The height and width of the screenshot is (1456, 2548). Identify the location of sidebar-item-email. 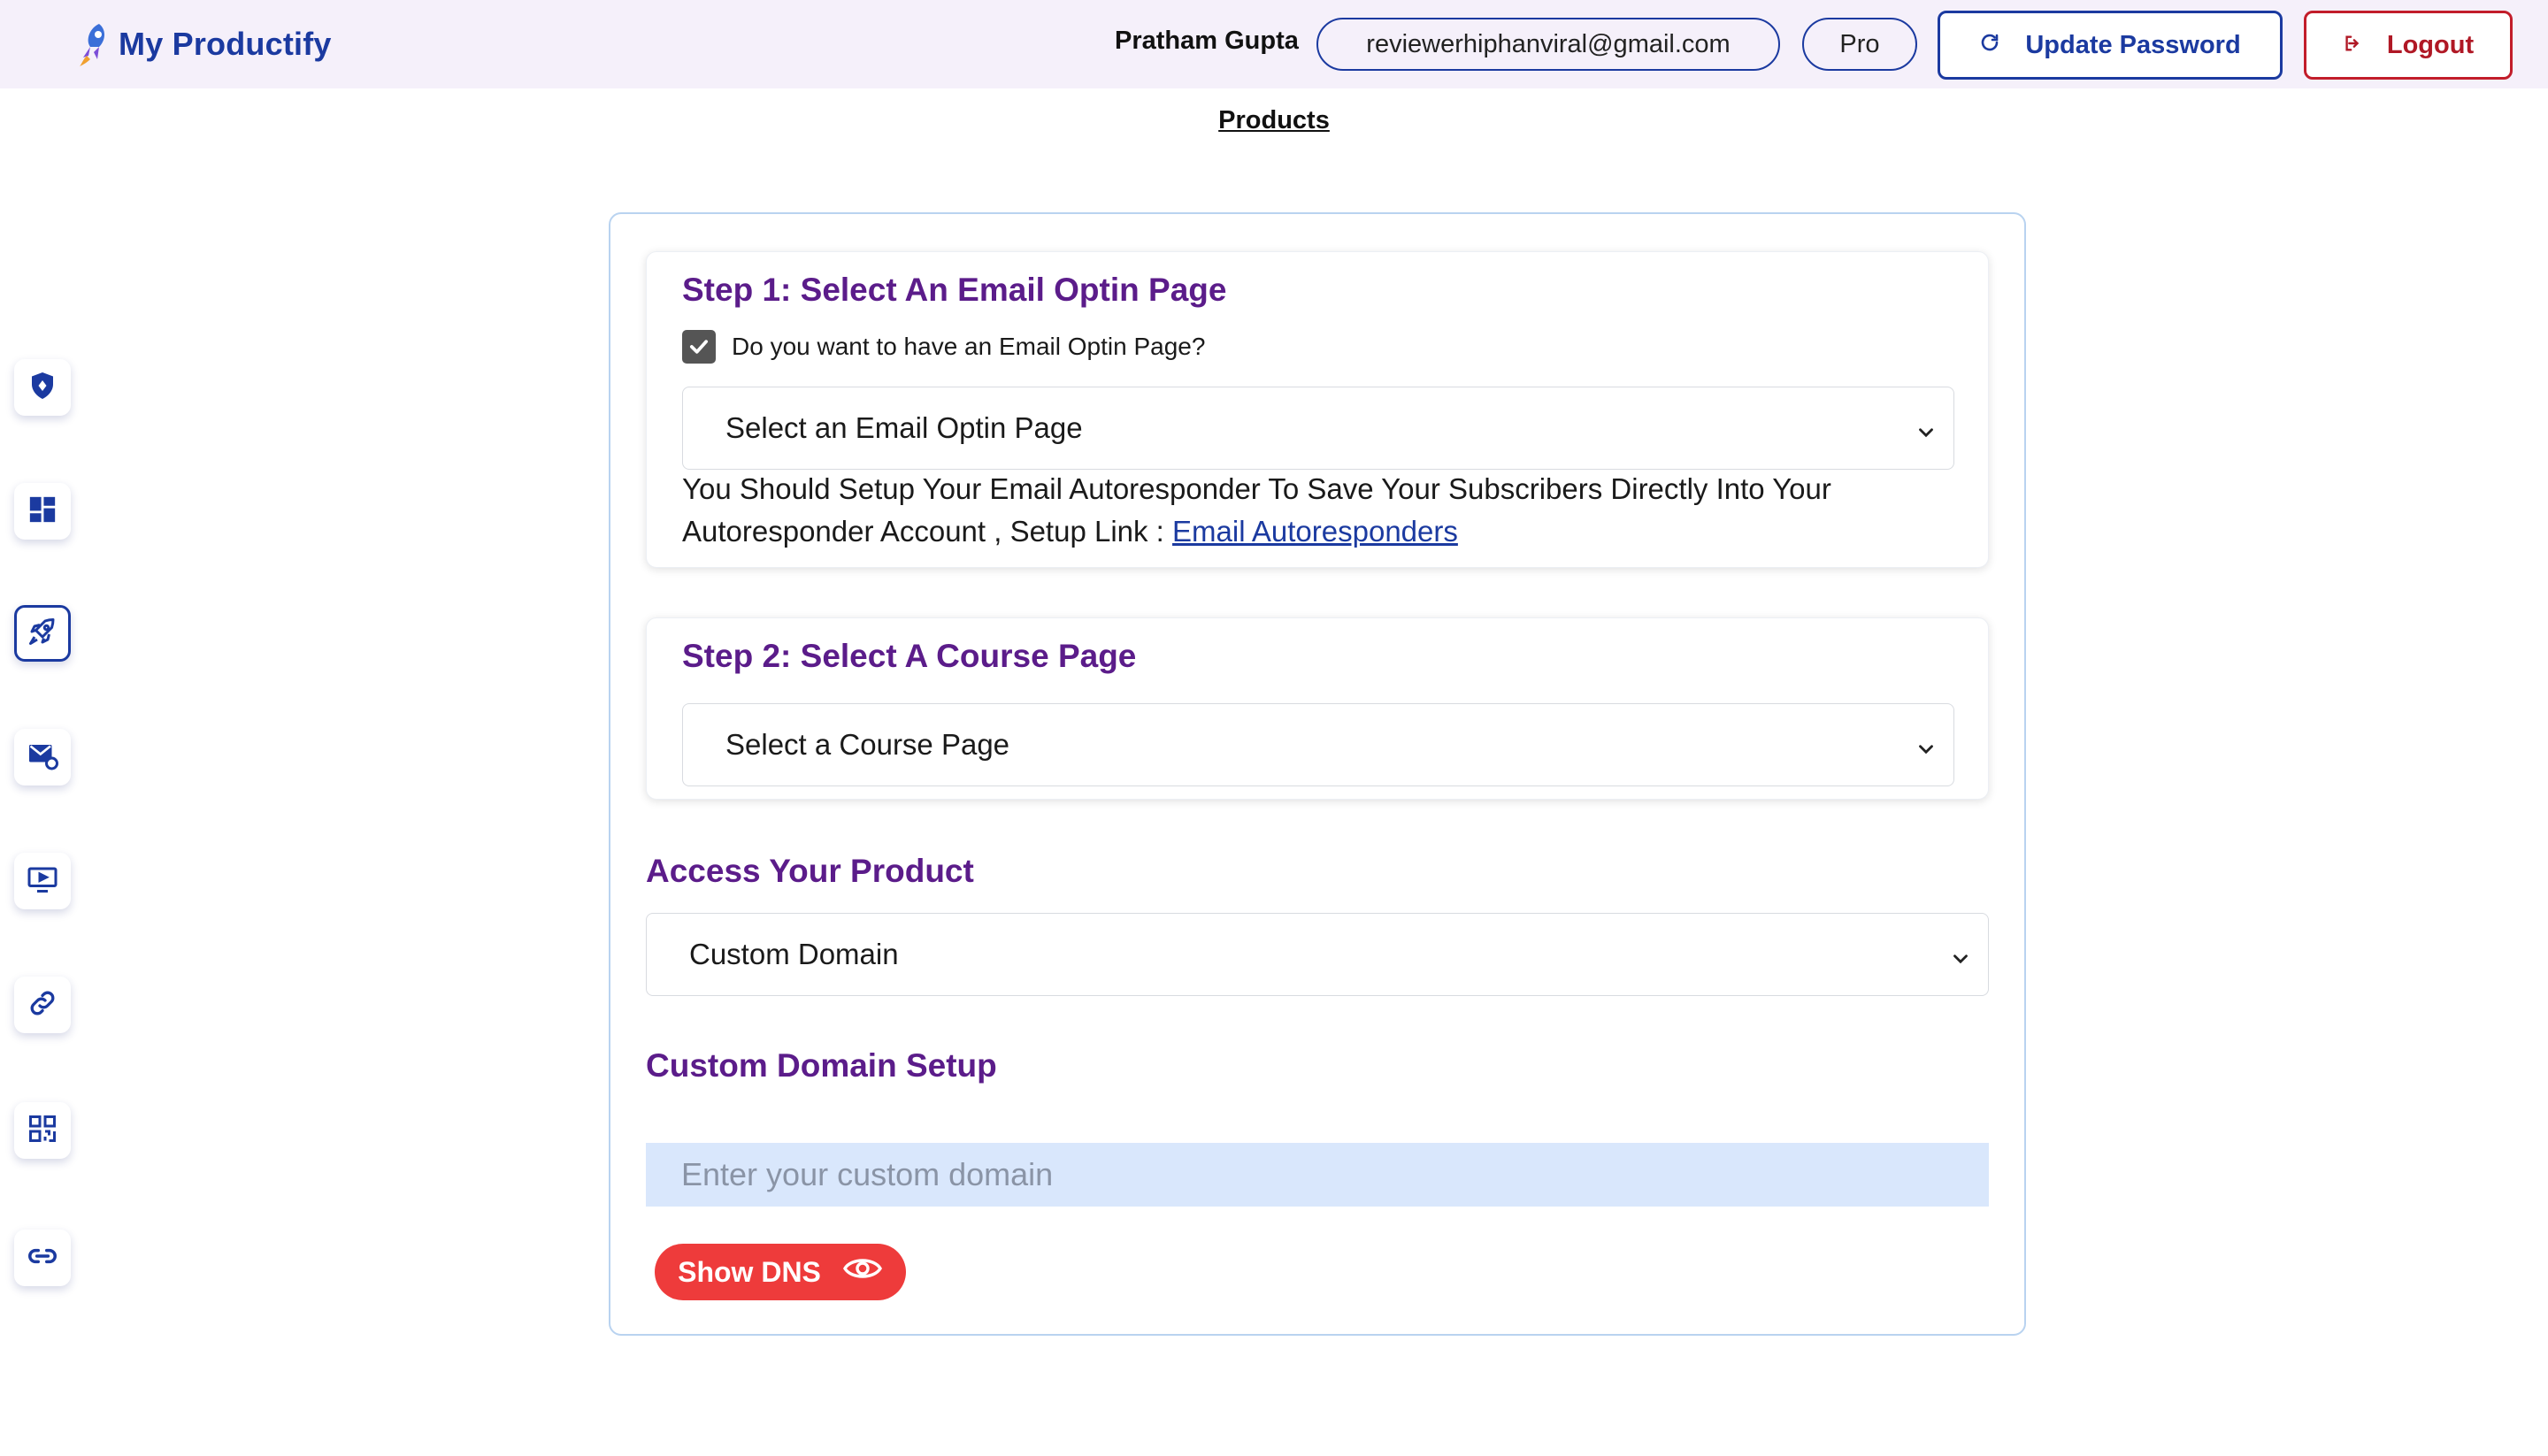
(42, 757).